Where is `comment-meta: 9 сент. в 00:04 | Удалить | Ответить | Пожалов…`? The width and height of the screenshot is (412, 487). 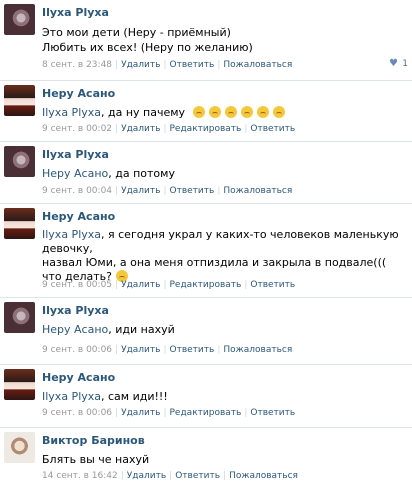
comment-meta: 9 сент. в 00:04 | Удалить | Ответить | Пожалов… is located at coordinates (167, 191).